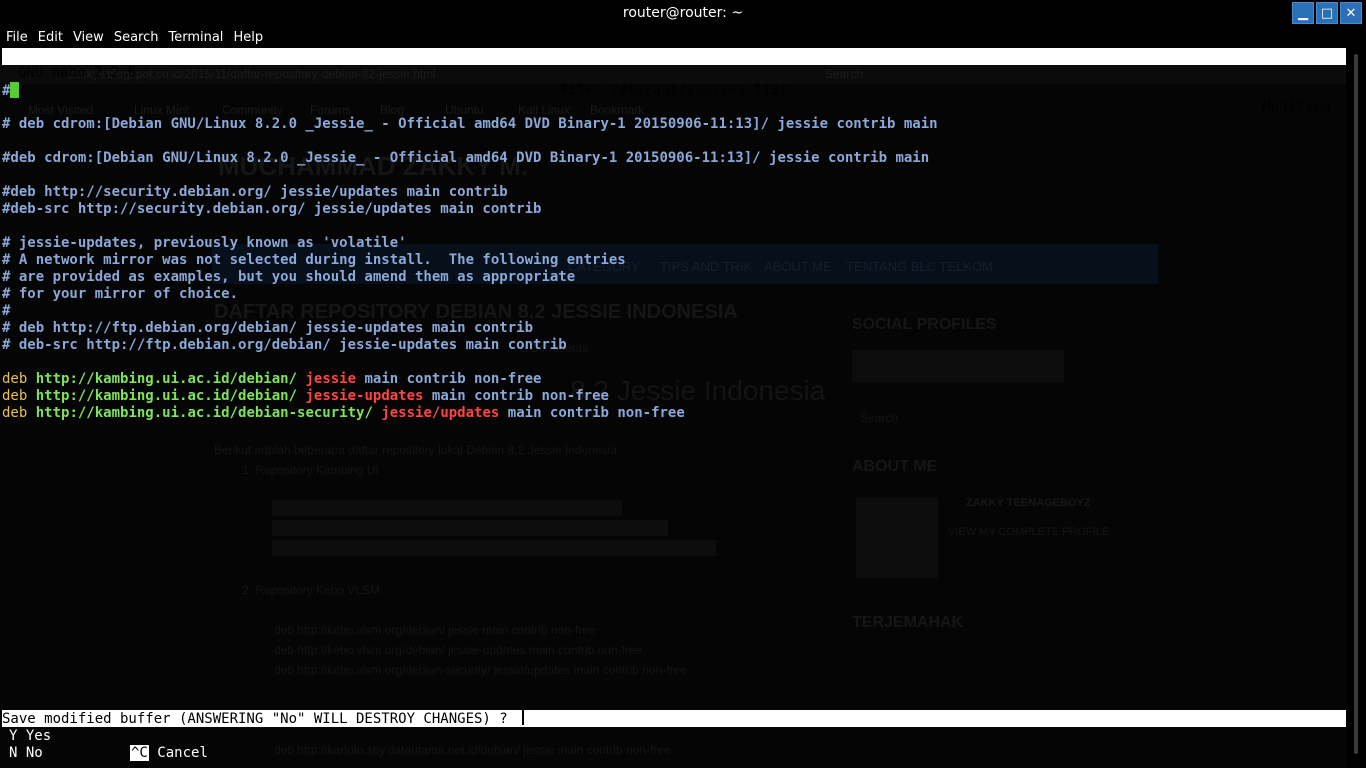 The image size is (1366, 768). I want to click on scrollbar-thumb, so click(1356, 404).